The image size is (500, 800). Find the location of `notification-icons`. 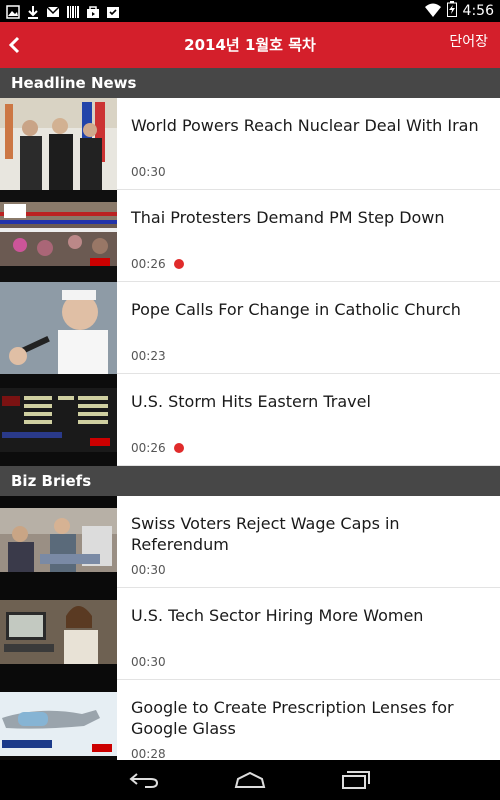

notification-icons is located at coordinates (63, 11).